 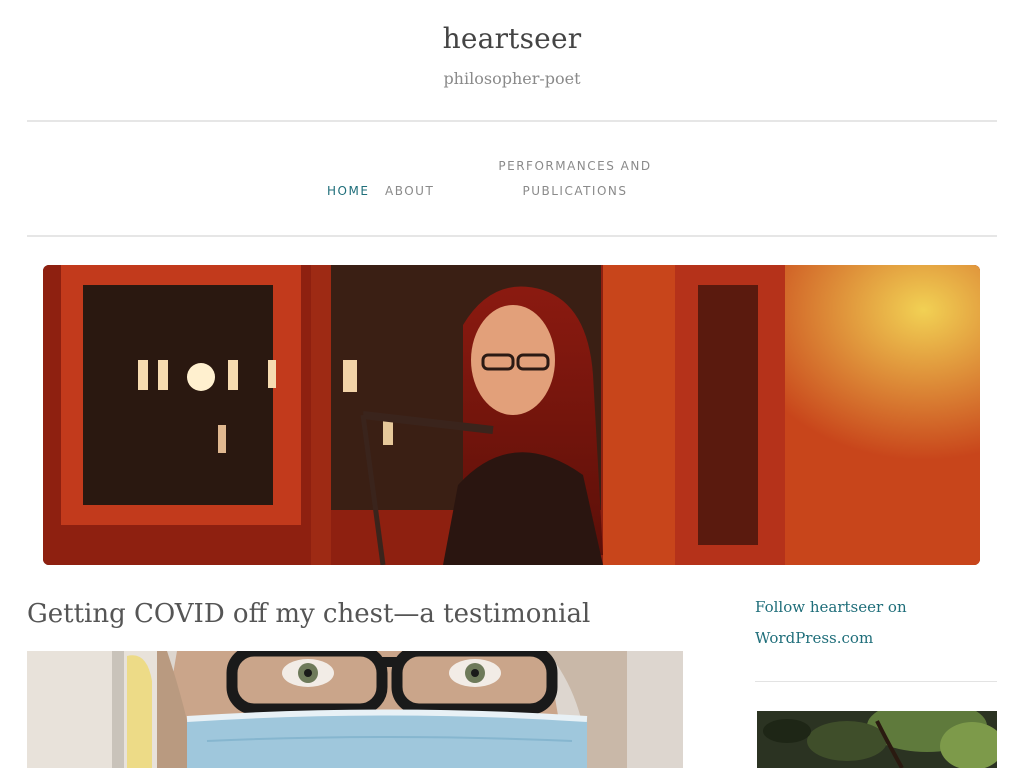 I want to click on post-featured-image, so click(x=355, y=709).